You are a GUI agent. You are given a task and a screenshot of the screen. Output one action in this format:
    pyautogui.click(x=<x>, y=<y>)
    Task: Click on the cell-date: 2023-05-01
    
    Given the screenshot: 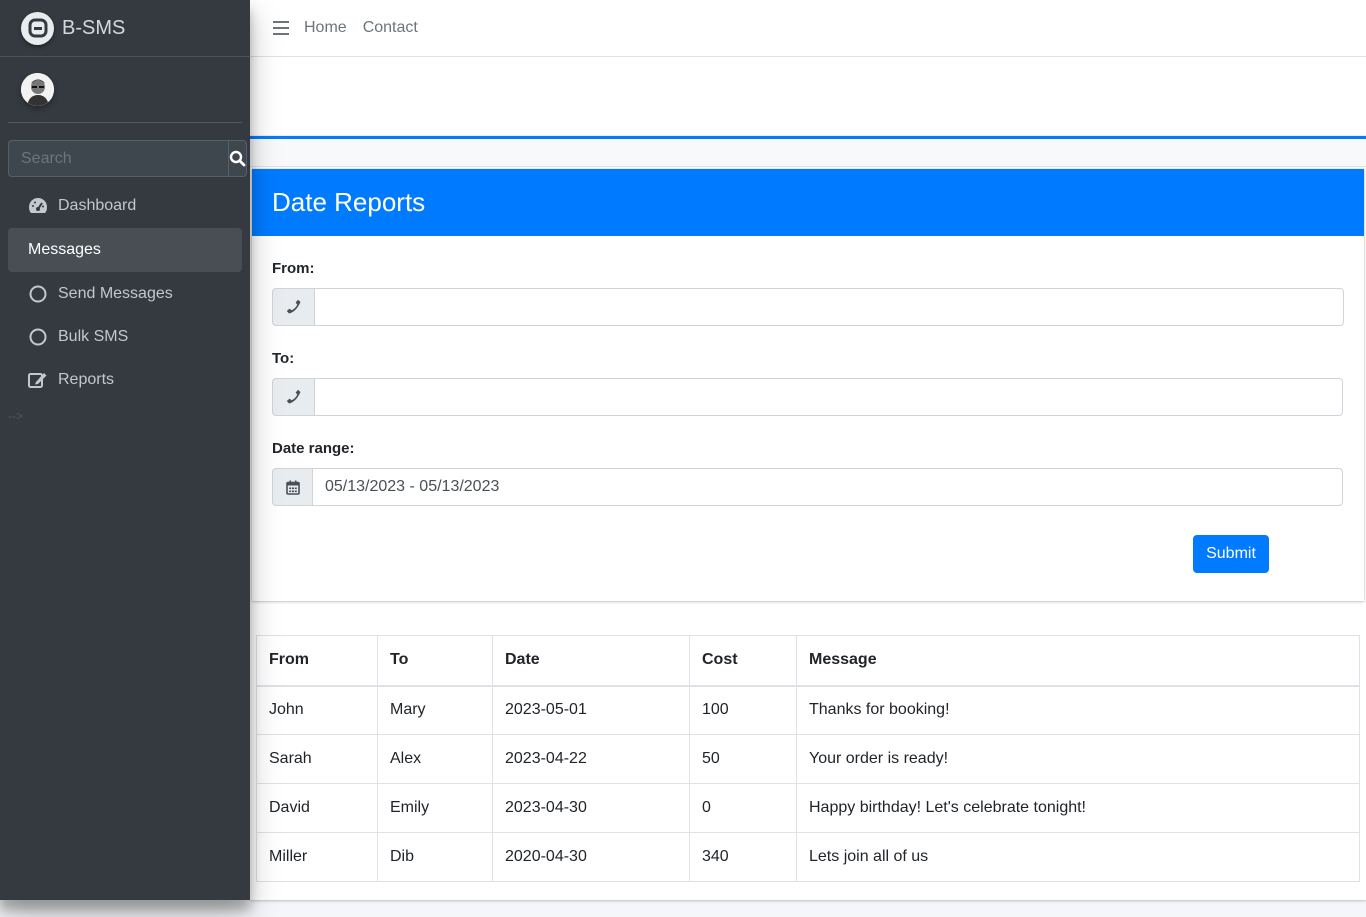 What is the action you would take?
    pyautogui.click(x=591, y=710)
    